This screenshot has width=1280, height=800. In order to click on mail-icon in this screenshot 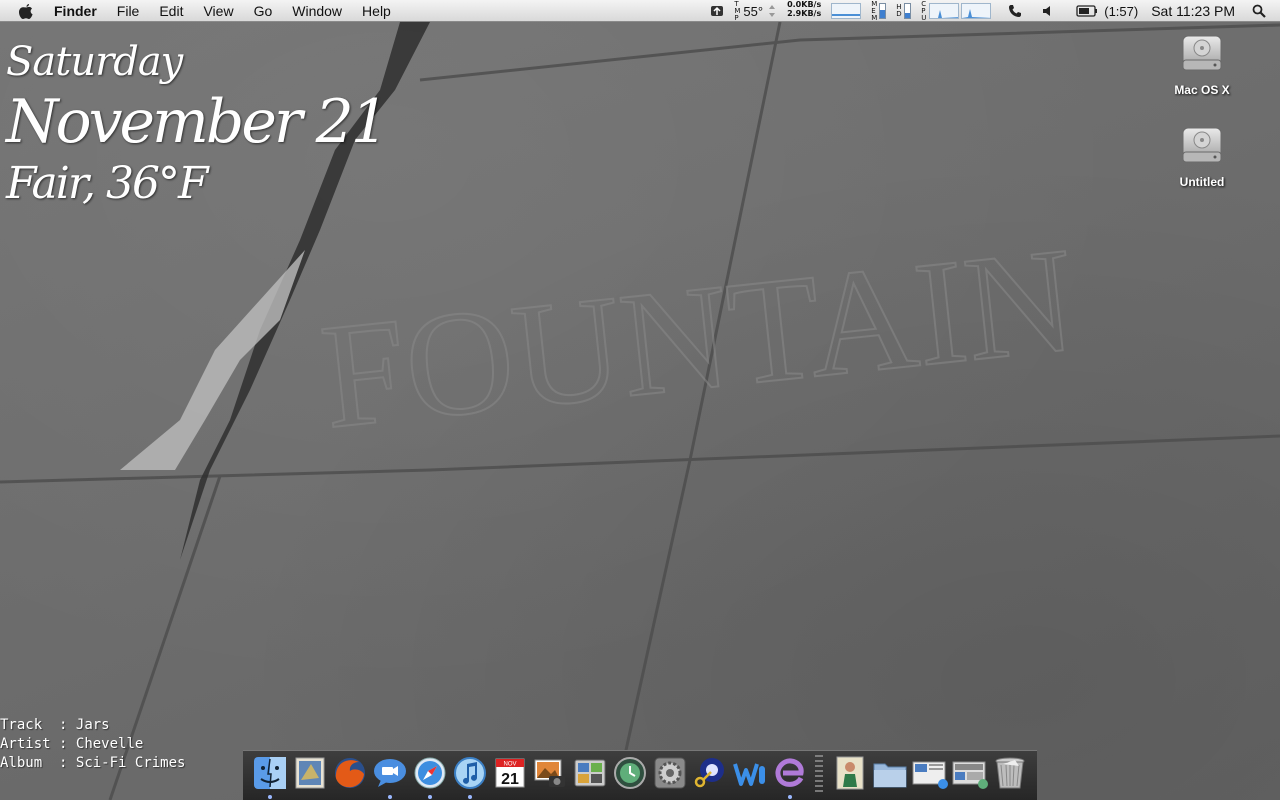, I will do `click(310, 773)`.